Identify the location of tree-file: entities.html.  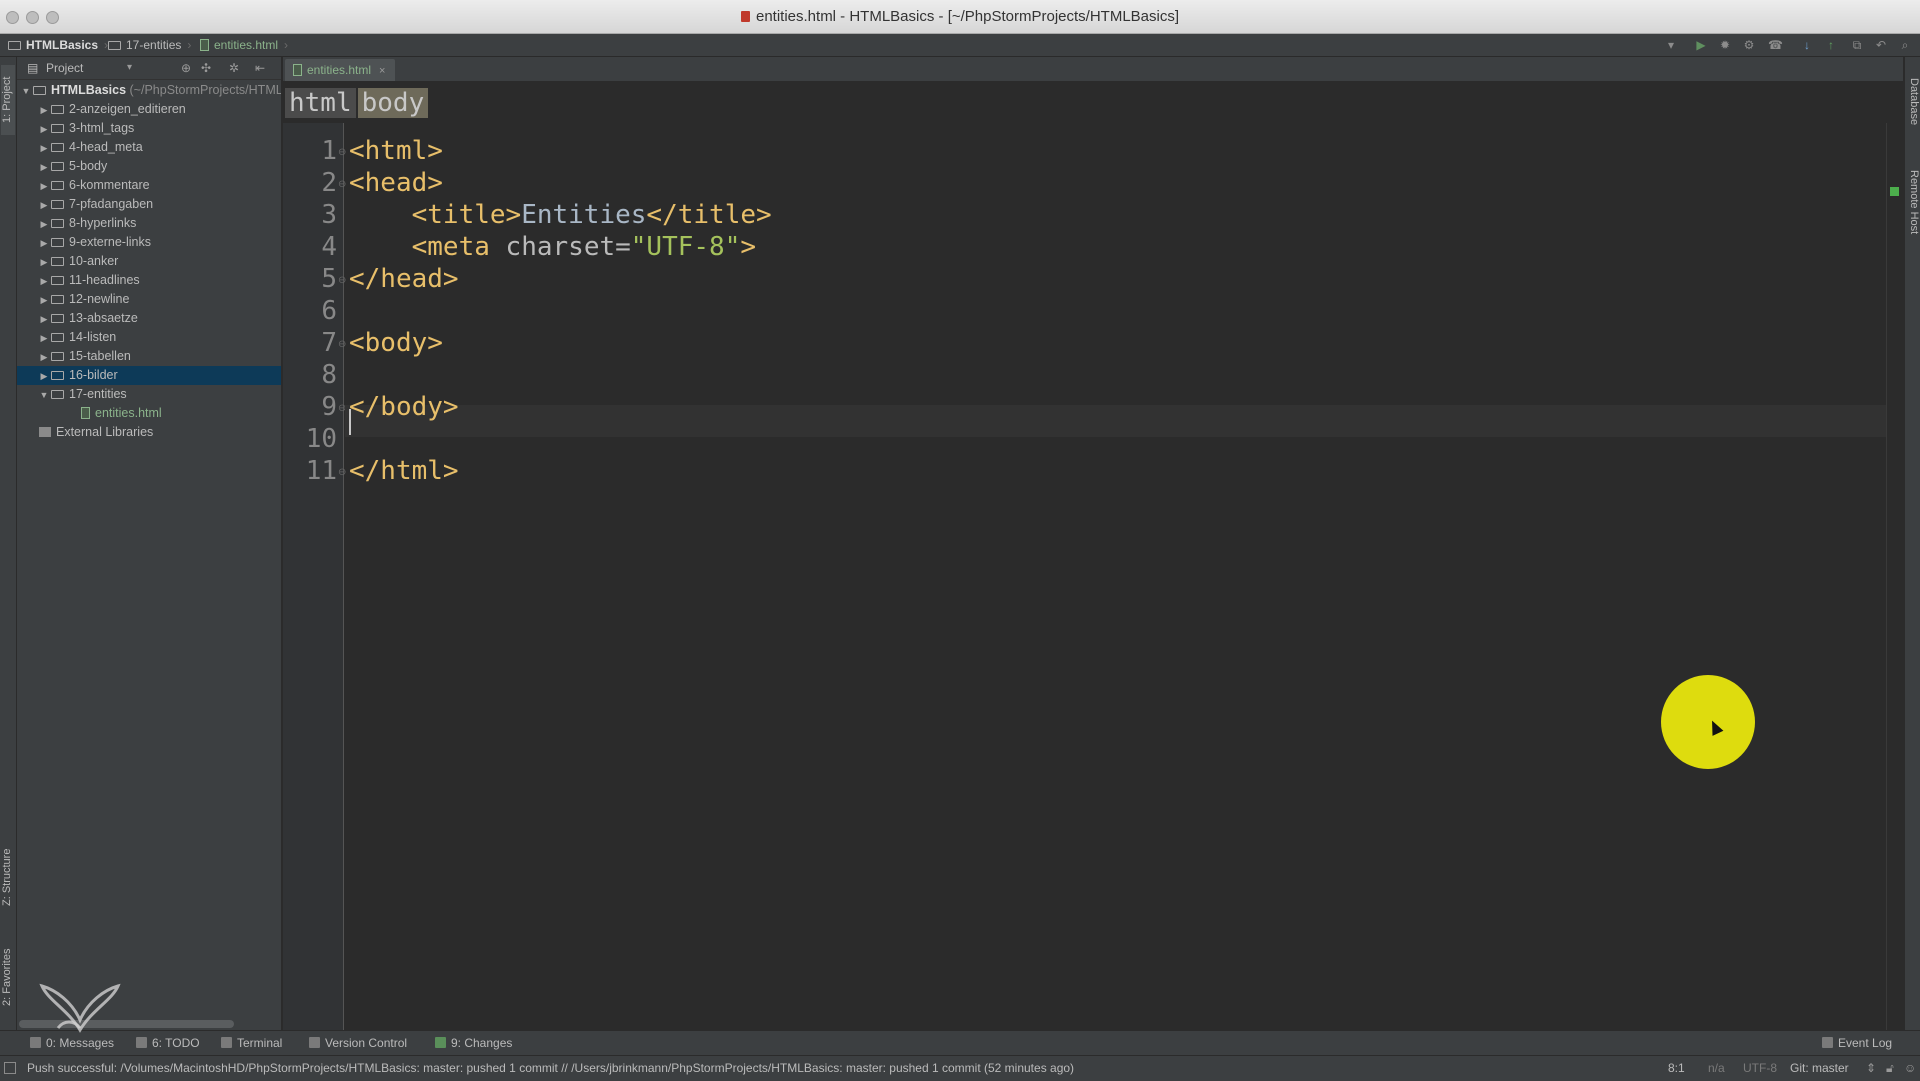
(149, 413).